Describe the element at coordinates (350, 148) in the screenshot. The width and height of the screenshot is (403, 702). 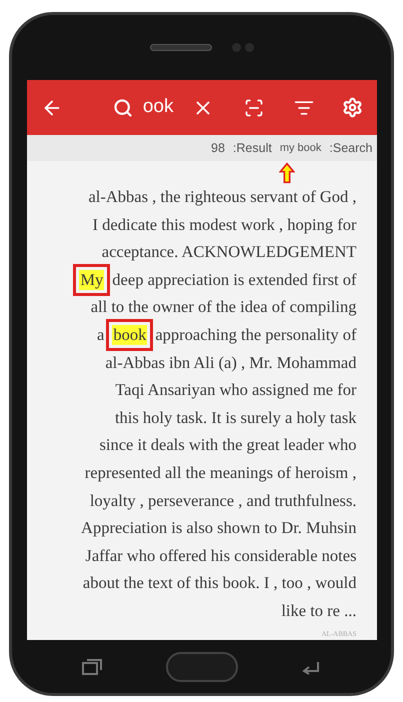
I see `search-label: :Search` at that location.